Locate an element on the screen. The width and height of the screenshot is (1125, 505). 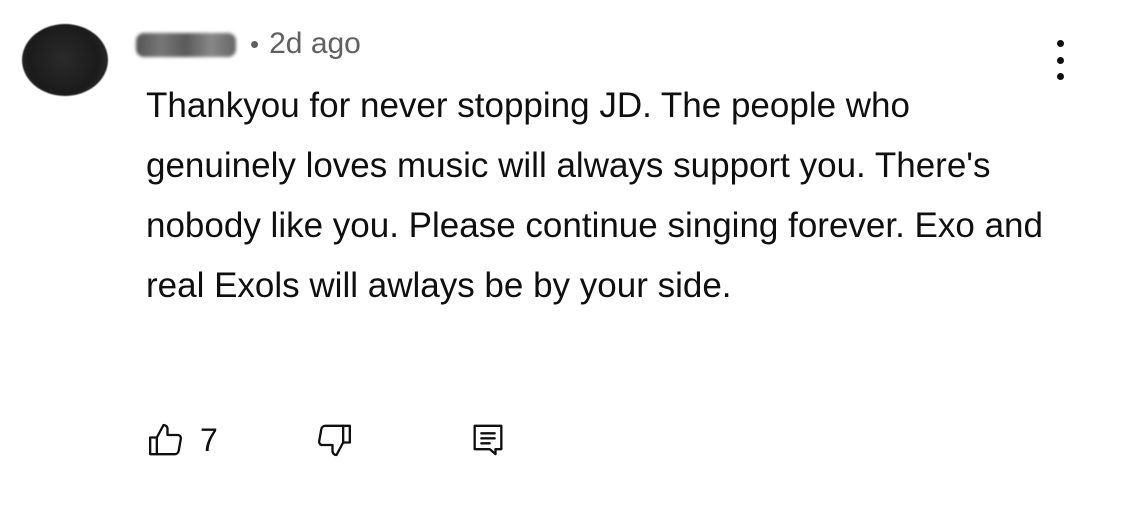
avatar is located at coordinates (65, 60).